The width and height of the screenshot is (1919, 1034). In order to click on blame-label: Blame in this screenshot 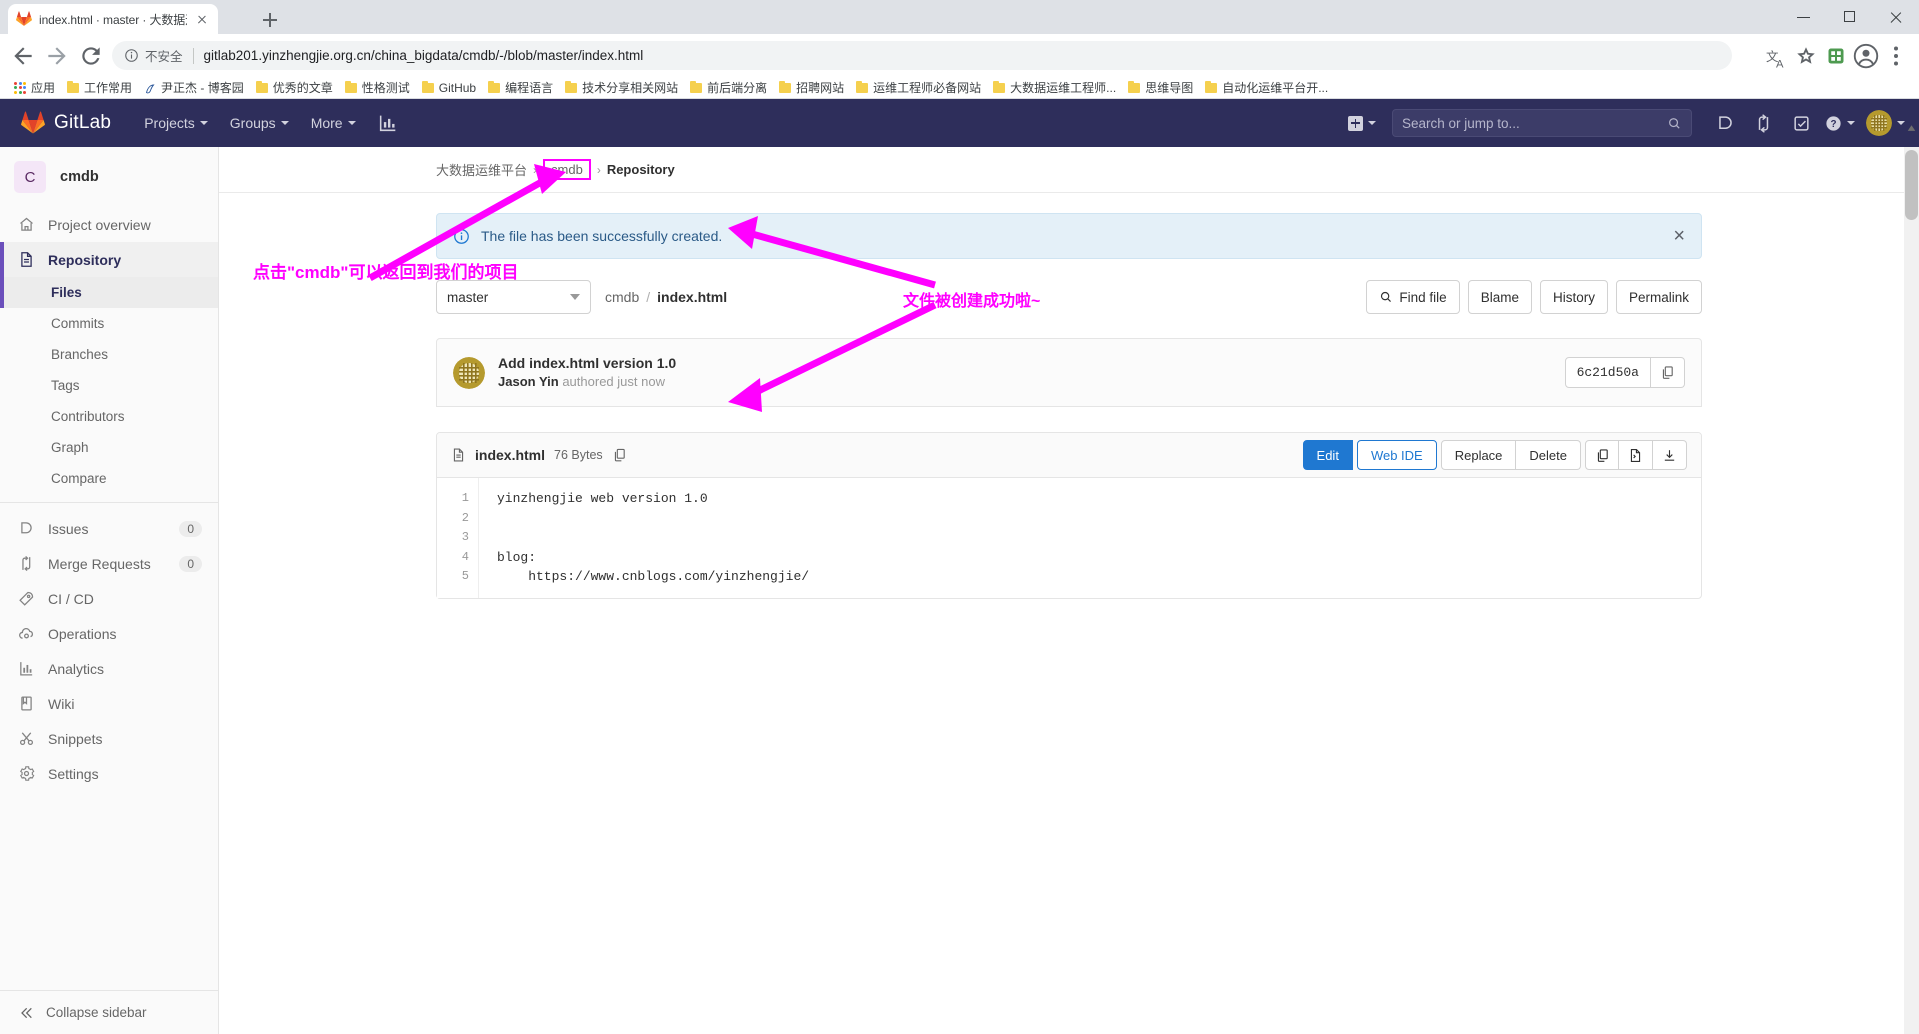, I will do `click(1499, 297)`.